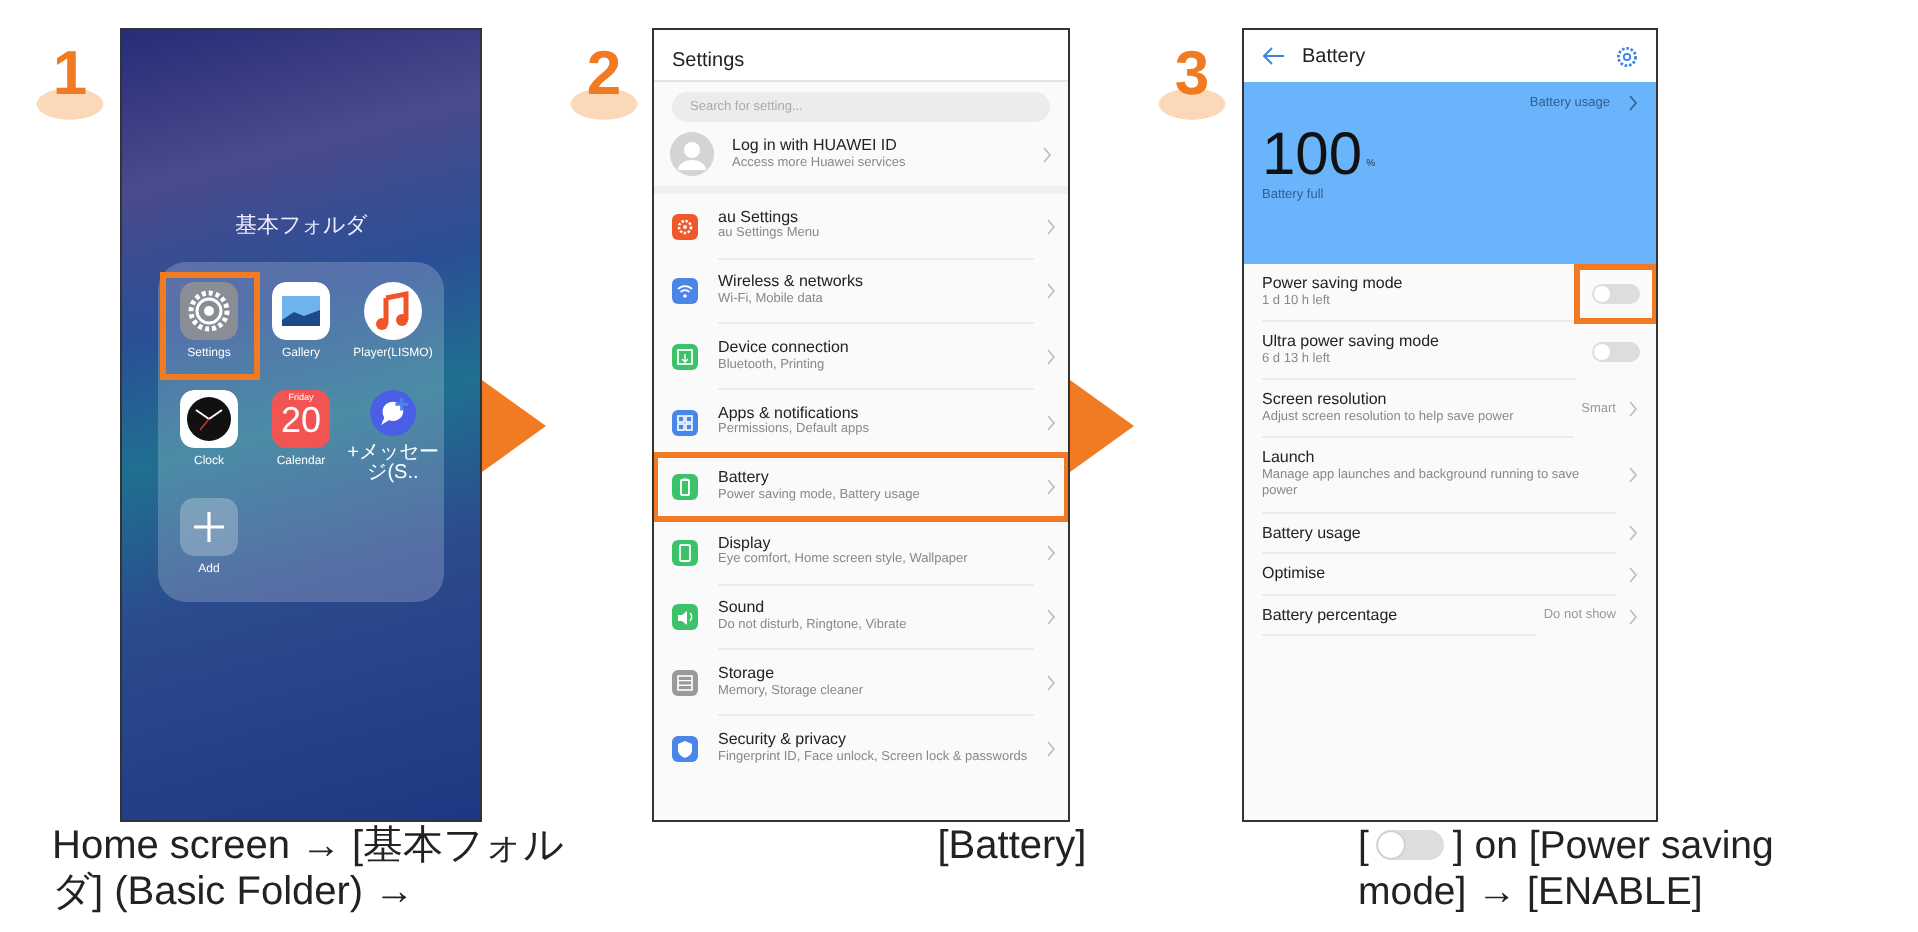 The width and height of the screenshot is (1918, 932). Describe the element at coordinates (1530, 892) in the screenshot. I see `caption-text: mode] → [ENABLE]` at that location.